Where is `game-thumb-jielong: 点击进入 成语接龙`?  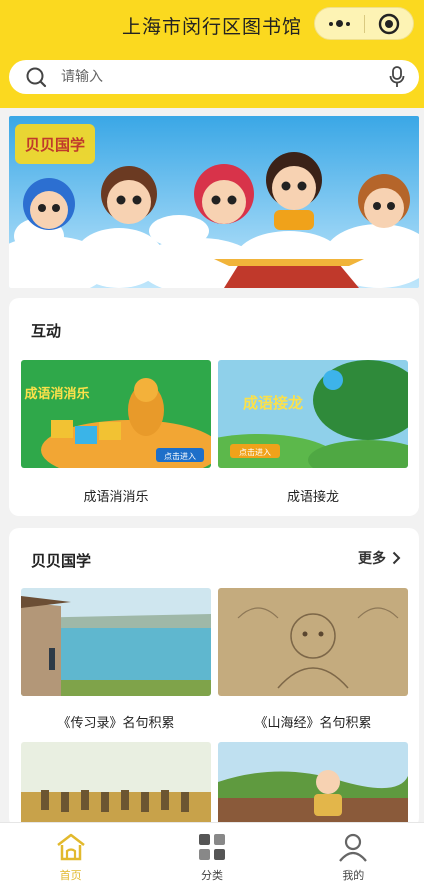
game-thumb-jielong: 点击进入 成语接龙 is located at coordinates (313, 414).